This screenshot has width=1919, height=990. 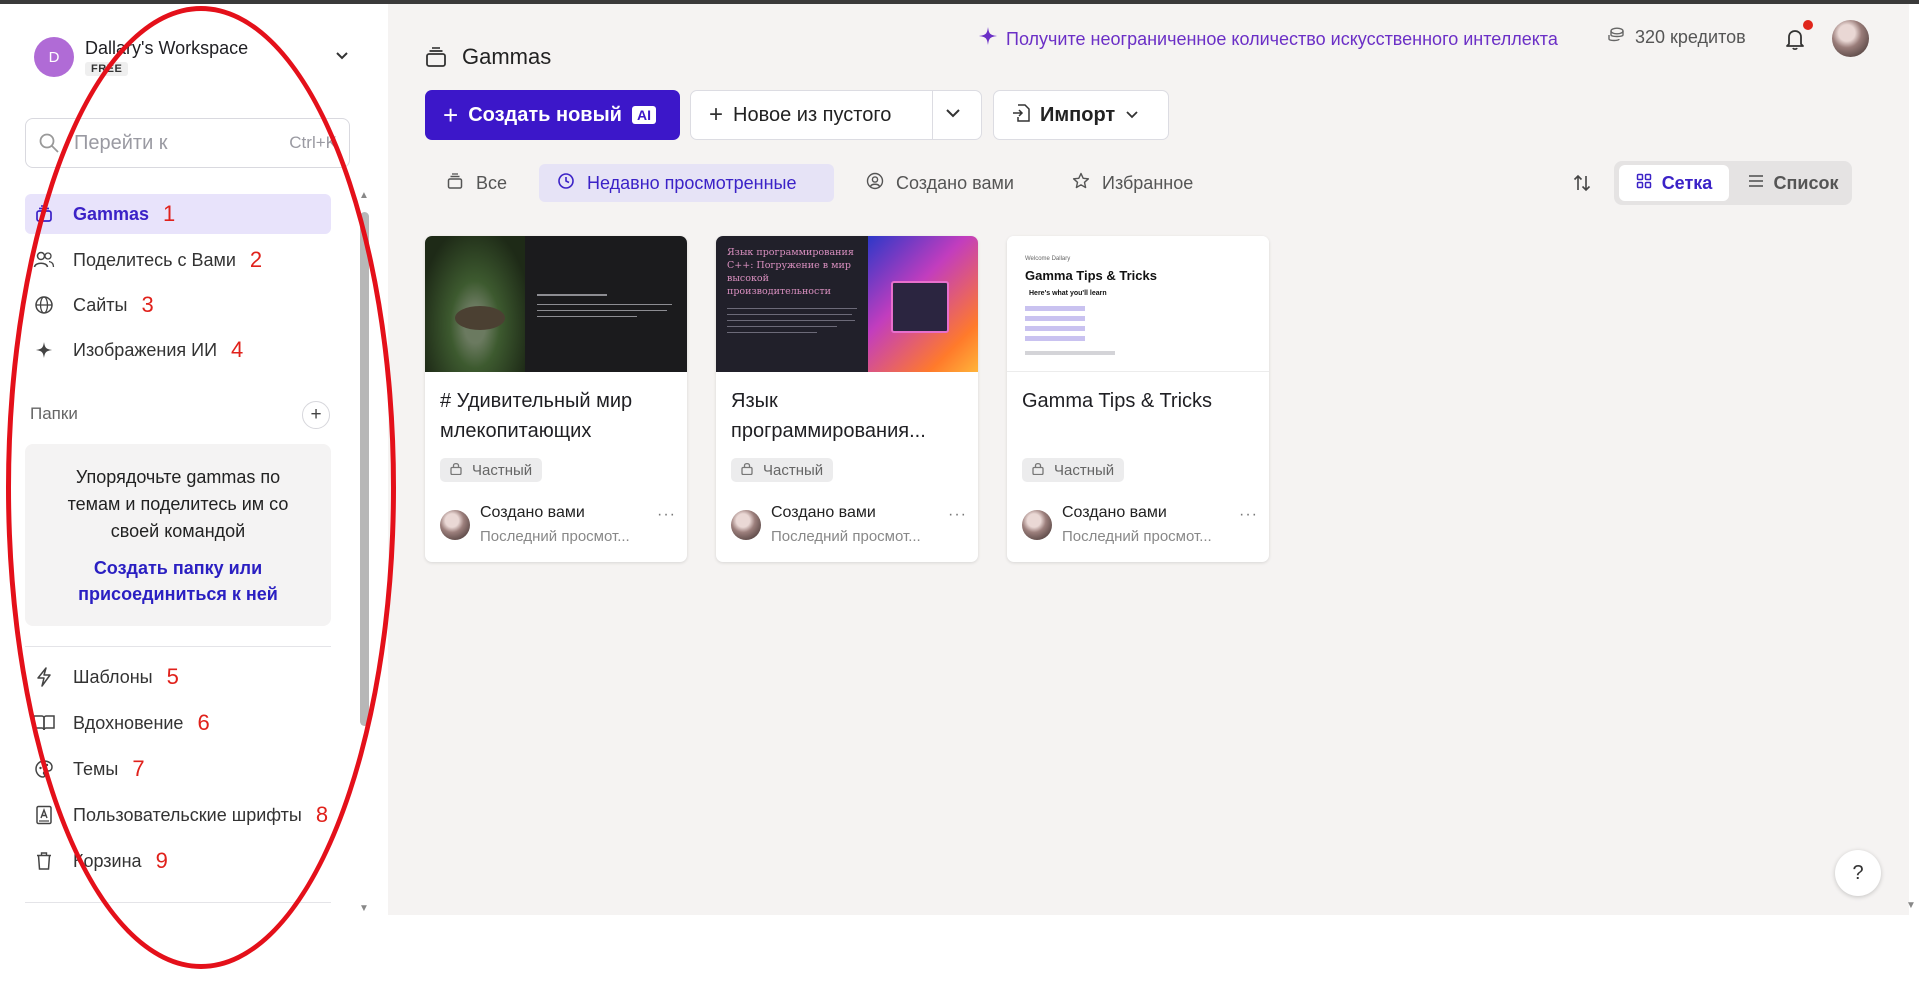 I want to click on sidebar-item-label: Изображения ИИ, so click(x=145, y=349).